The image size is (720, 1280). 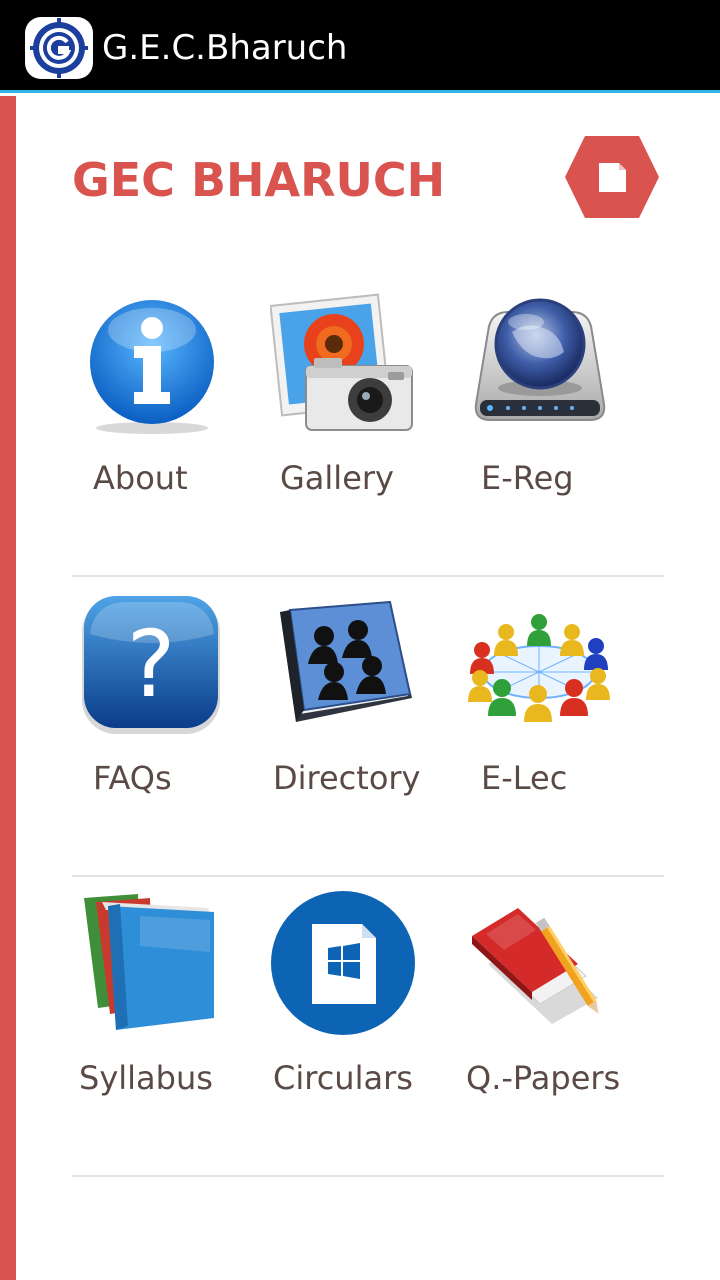 I want to click on question-icon: ?, so click(x=151, y=665).